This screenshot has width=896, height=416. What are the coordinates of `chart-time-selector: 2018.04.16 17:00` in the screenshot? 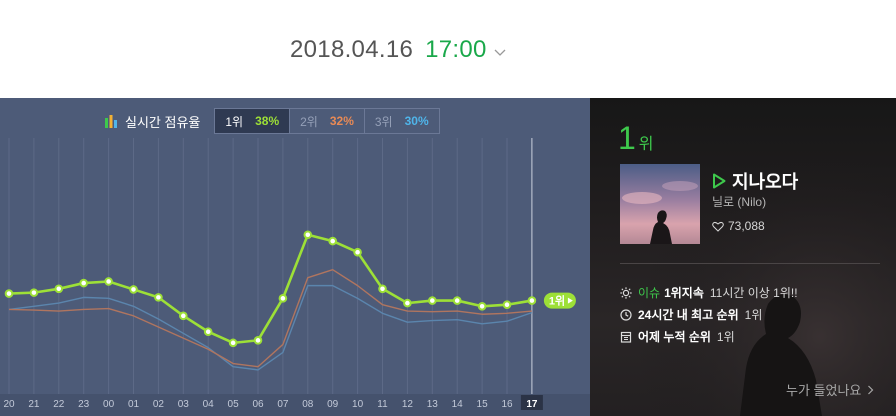 It's located at (398, 51).